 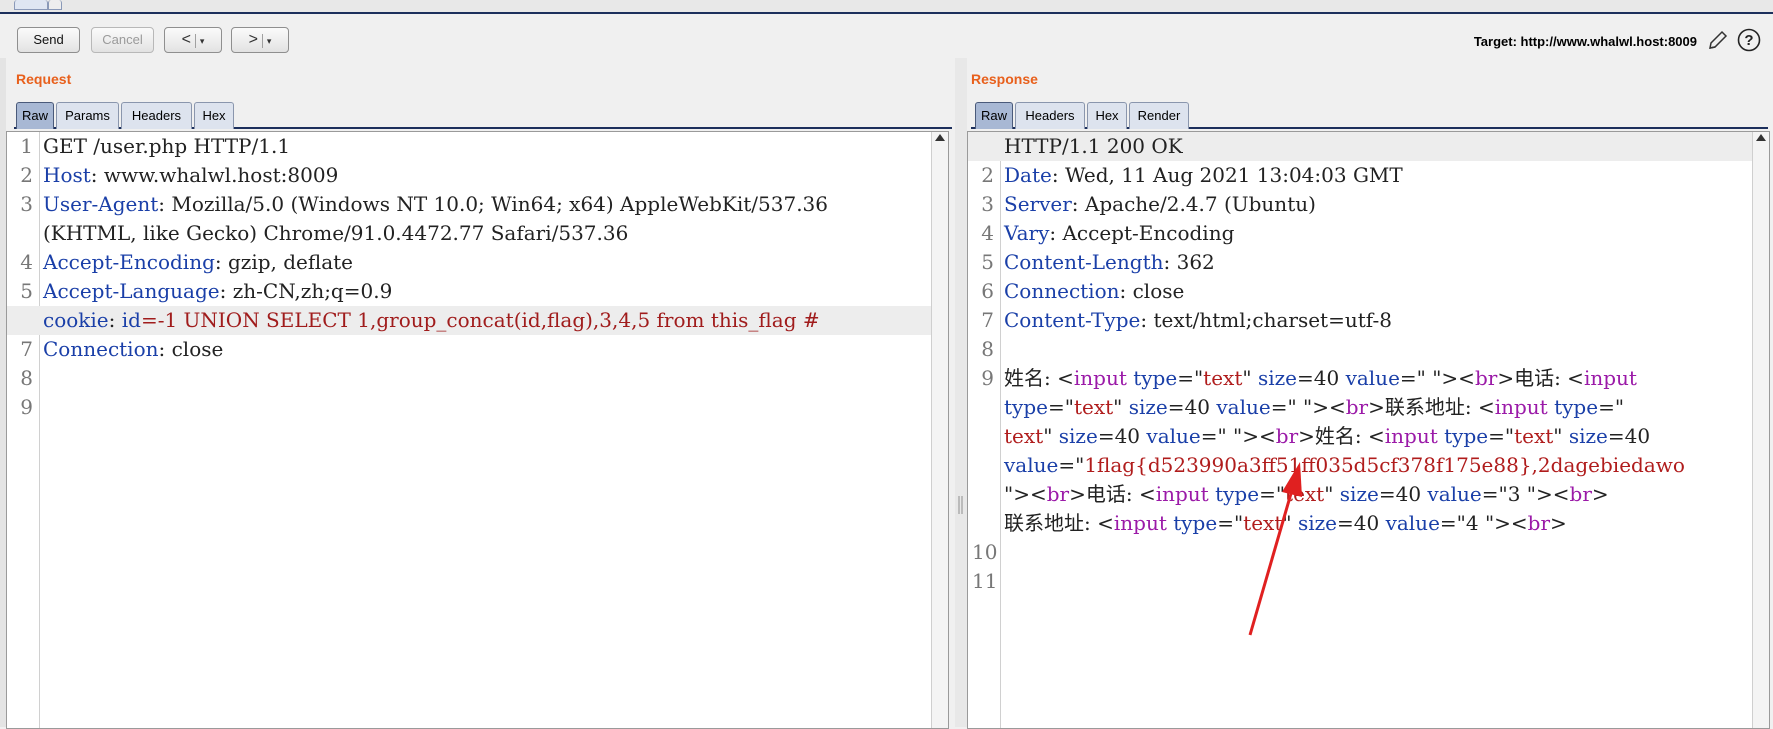 I want to click on code-token: : Accept-Encoding, so click(x=1142, y=233).